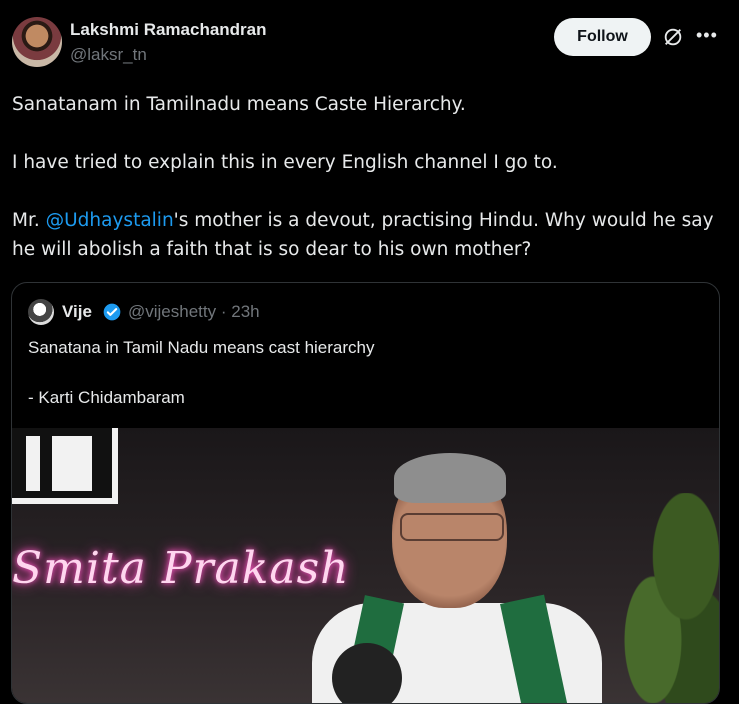  I want to click on author-handle: @laksr_tn, so click(108, 55).